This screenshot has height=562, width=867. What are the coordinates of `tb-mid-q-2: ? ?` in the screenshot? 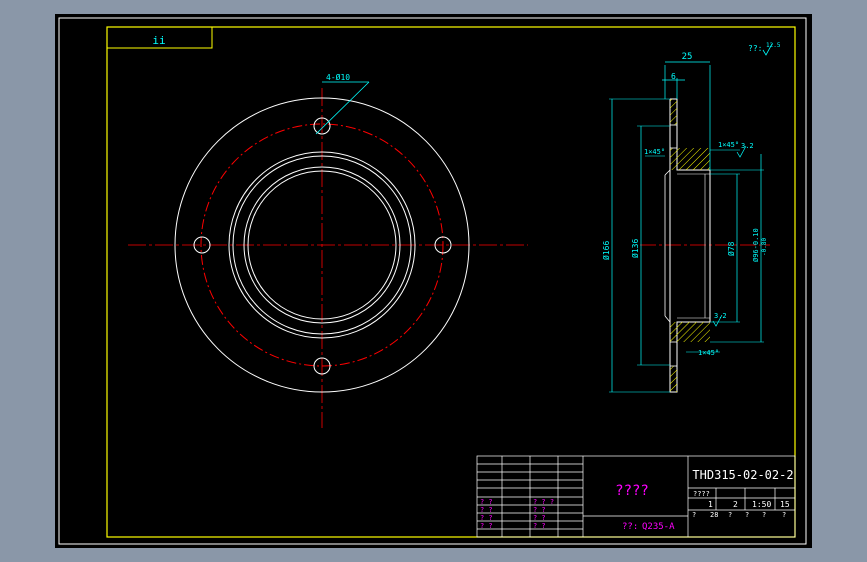 It's located at (539, 518).